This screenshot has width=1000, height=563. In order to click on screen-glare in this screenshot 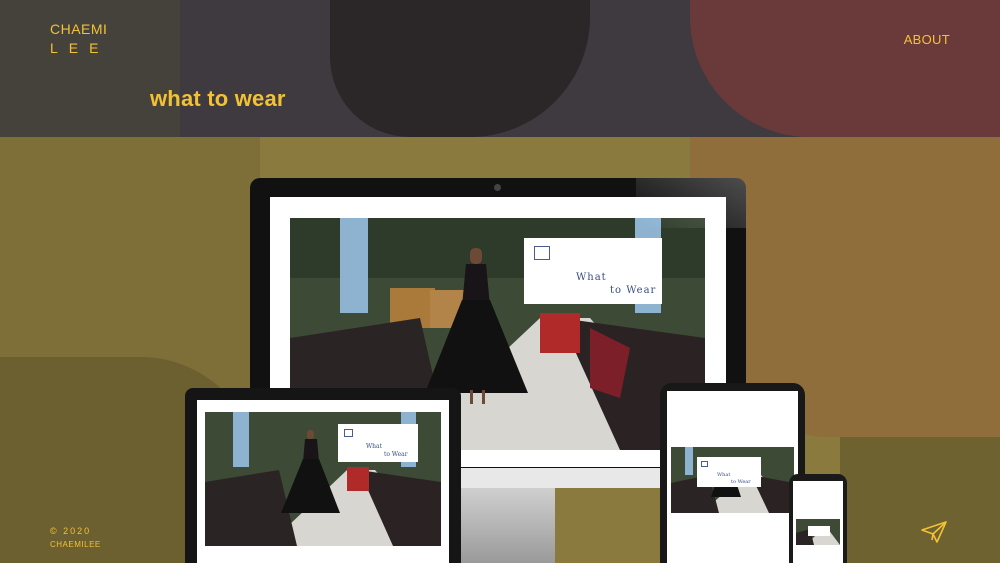, I will do `click(691, 203)`.